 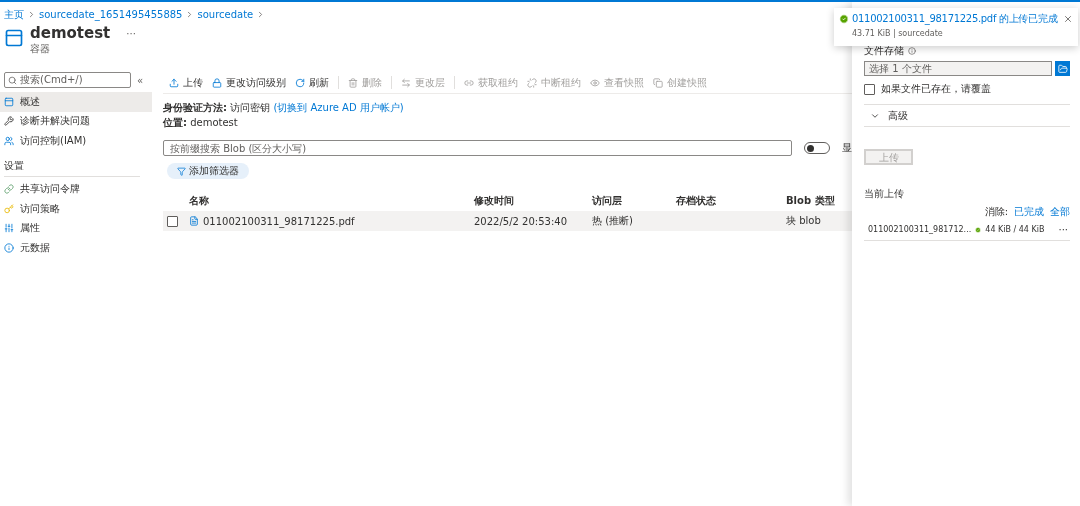 What do you see at coordinates (140, 80) in the screenshot?
I see `collapse-button: «` at bounding box center [140, 80].